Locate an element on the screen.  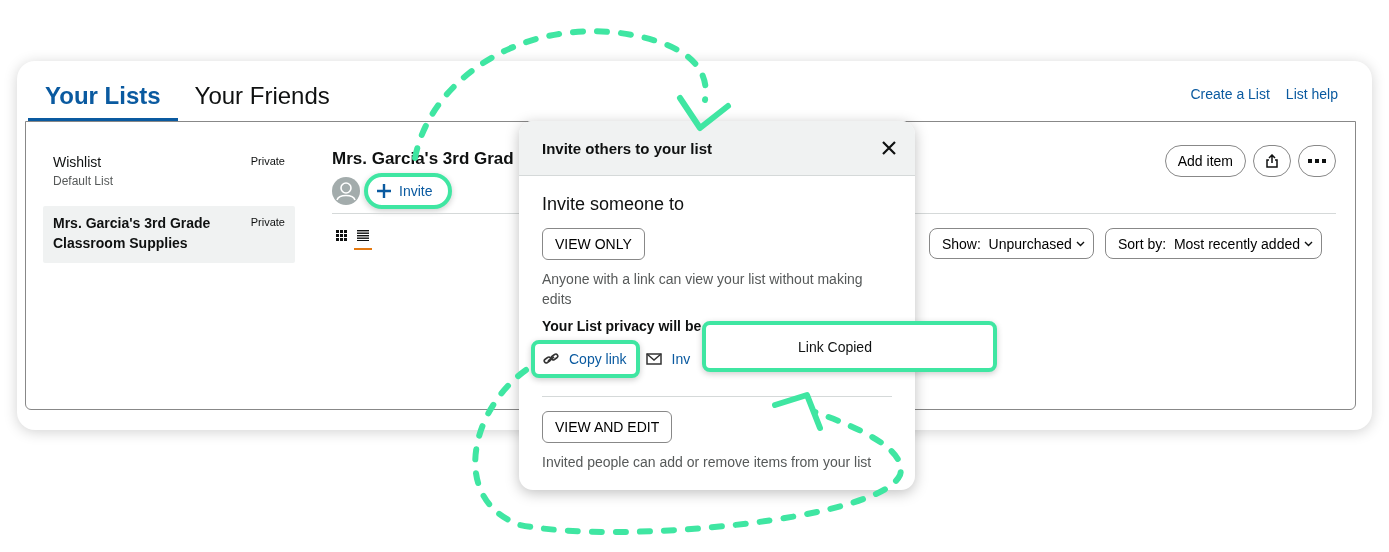
permission-description: Anyone with a link can view your list without making edits is located at coordinates (703, 289).